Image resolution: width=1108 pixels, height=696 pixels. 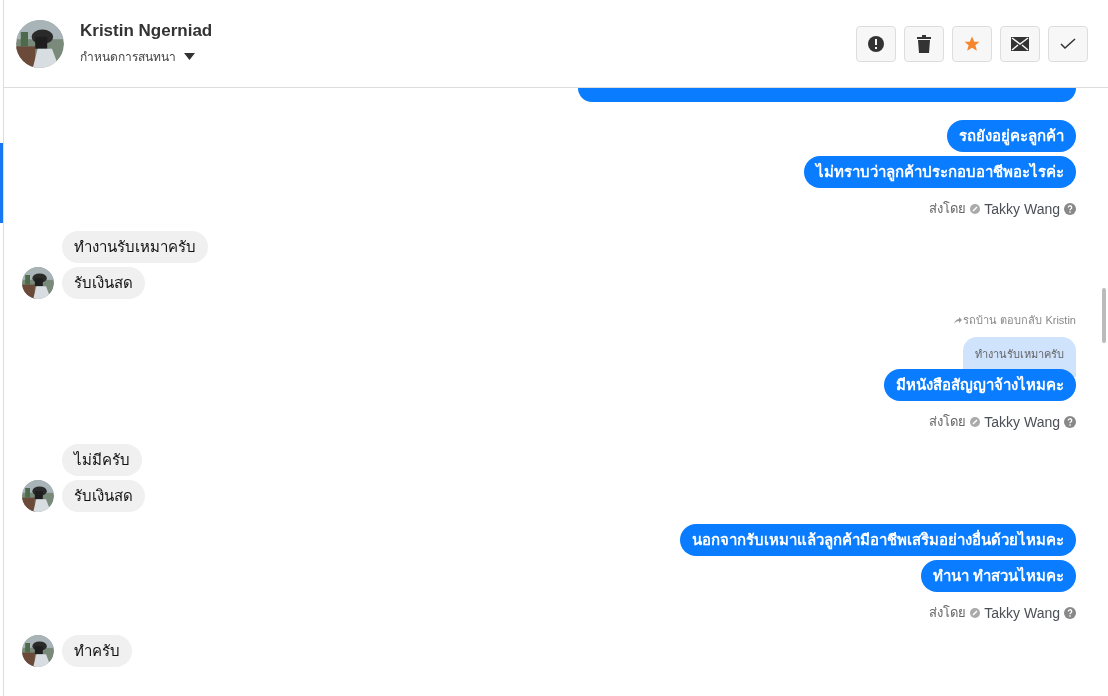 I want to click on contact-name: Kristin Ngerniad, so click(x=147, y=31).